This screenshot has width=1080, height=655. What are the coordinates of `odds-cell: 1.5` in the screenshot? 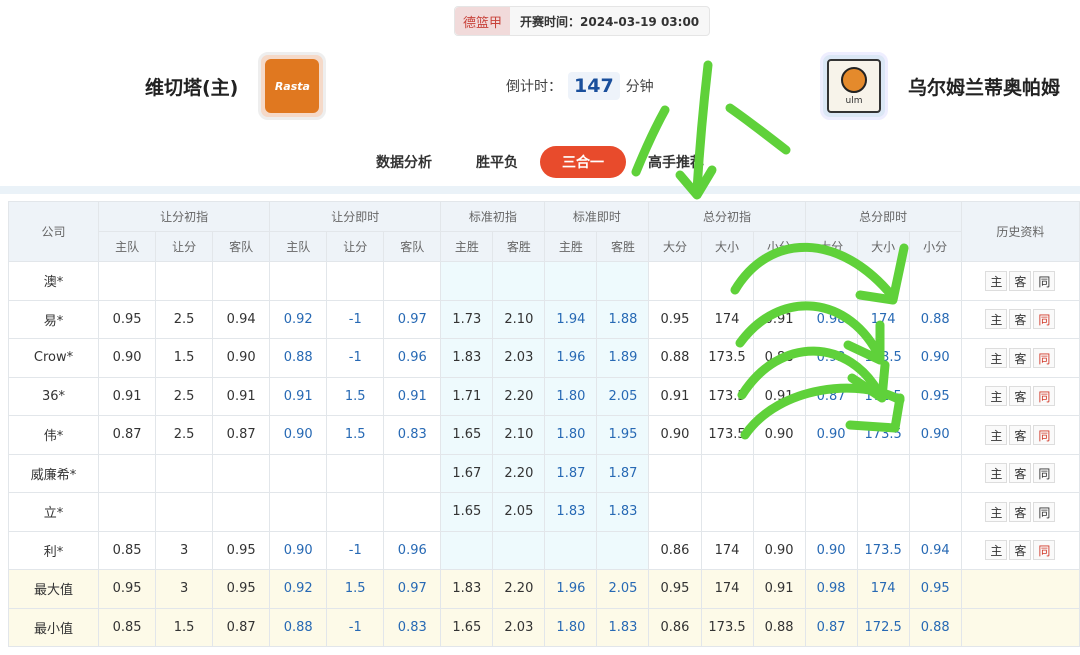 It's located at (355, 435).